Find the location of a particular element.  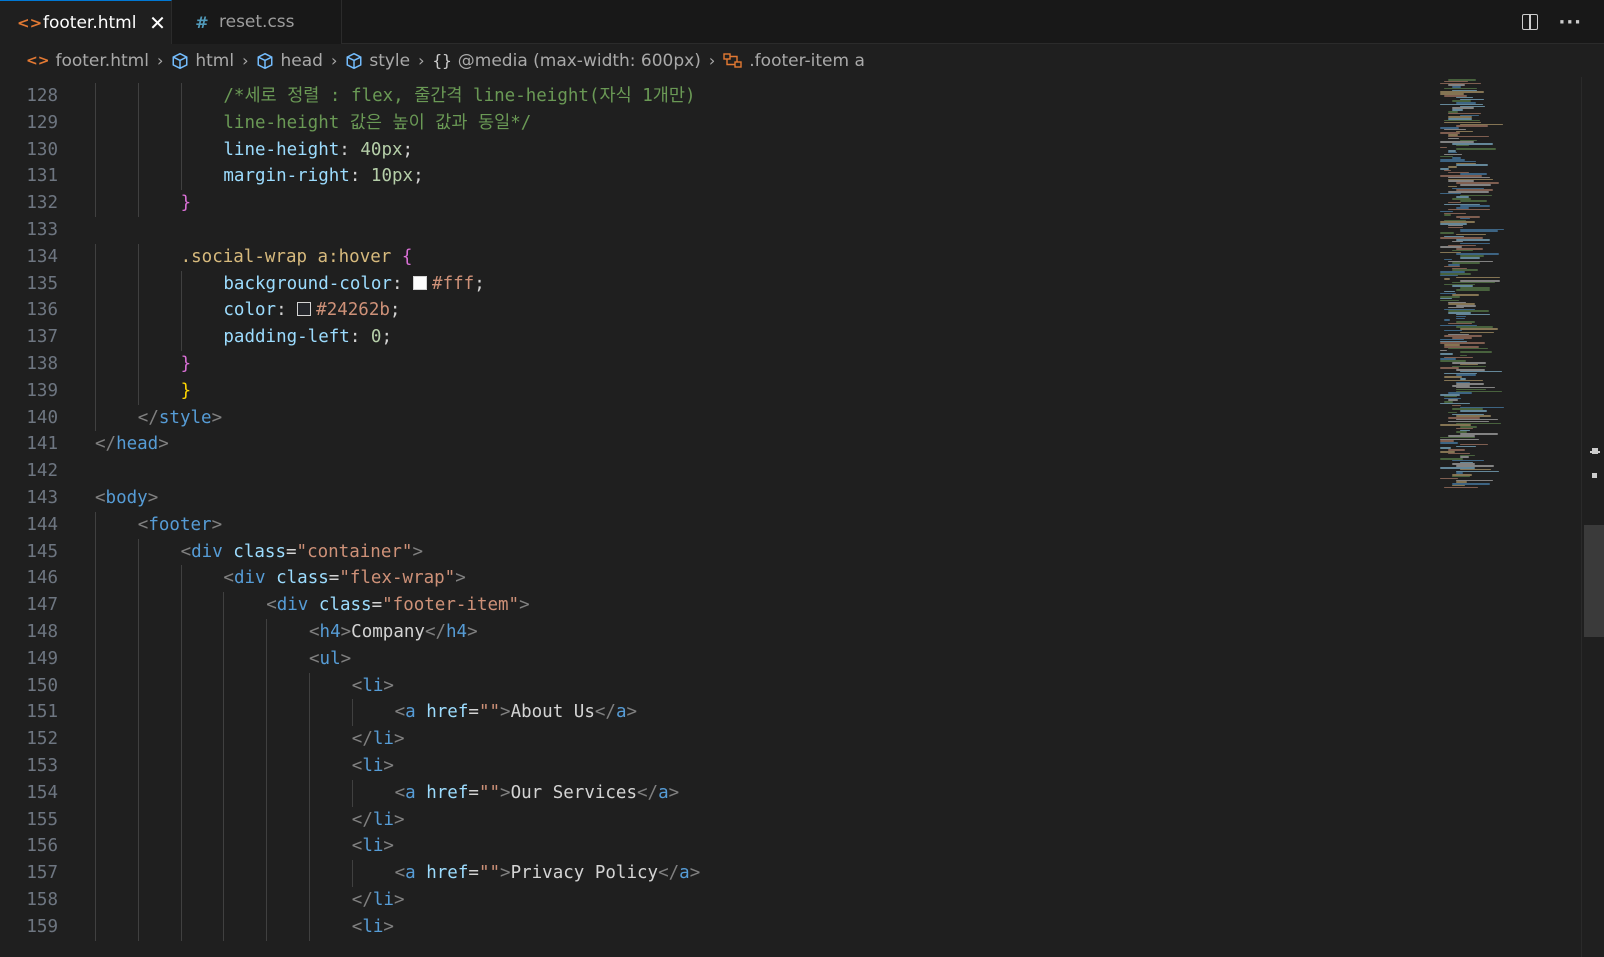

code-content: <div class="flex-wrap"> is located at coordinates (344, 578).